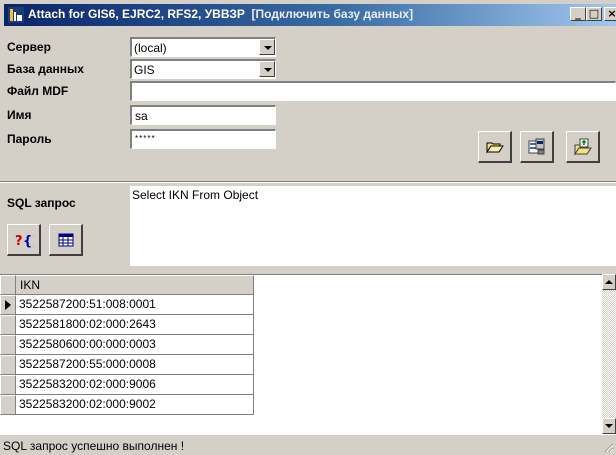 This screenshot has height=455, width=616. Describe the element at coordinates (203, 115) in the screenshot. I see `username-field: sa` at that location.